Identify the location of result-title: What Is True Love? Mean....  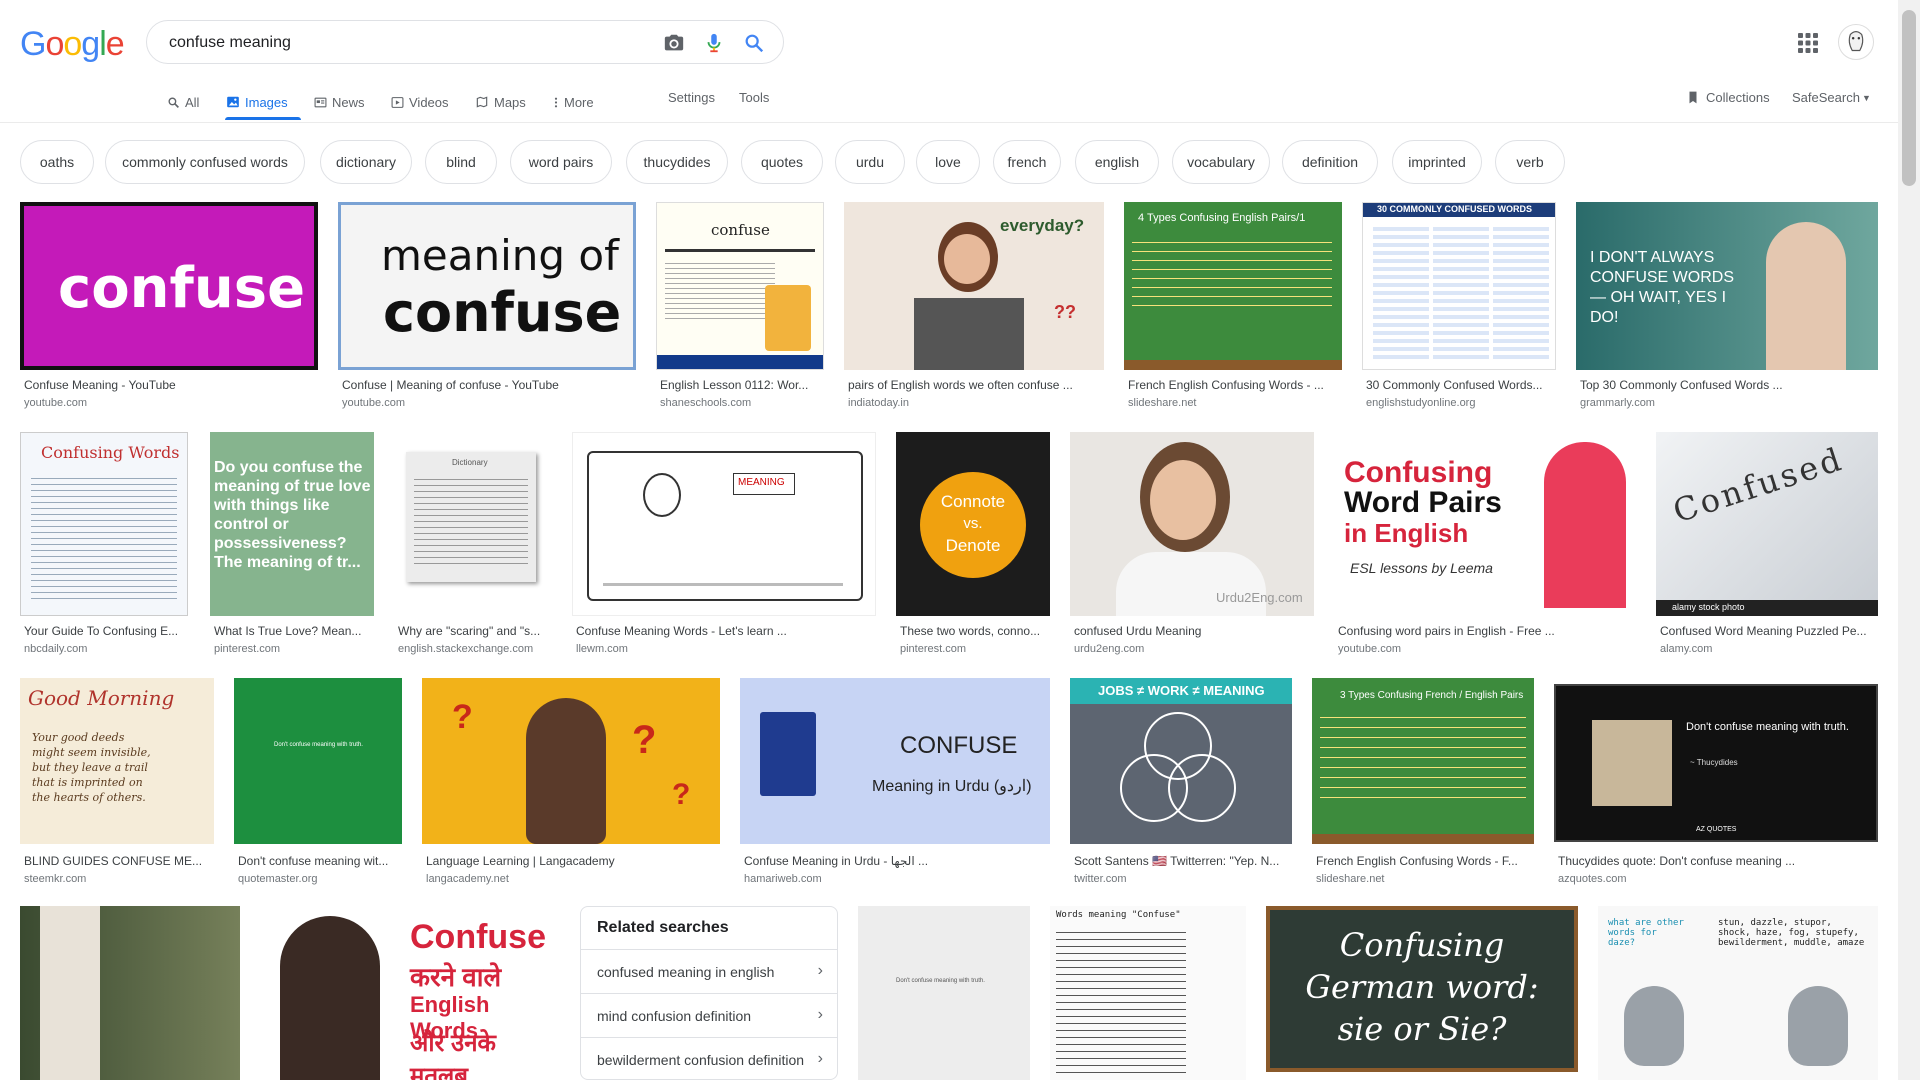
(294, 631).